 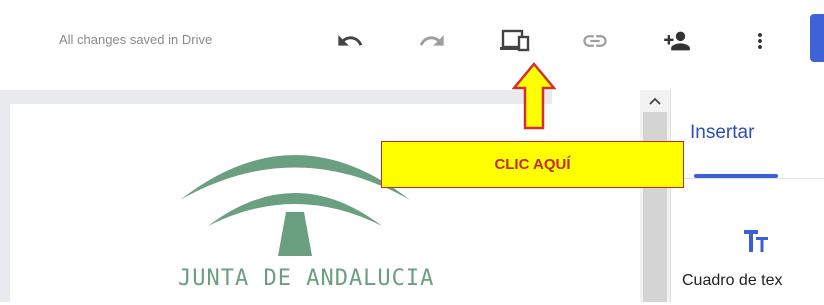 I want to click on more-vert-icon, so click(x=760, y=41).